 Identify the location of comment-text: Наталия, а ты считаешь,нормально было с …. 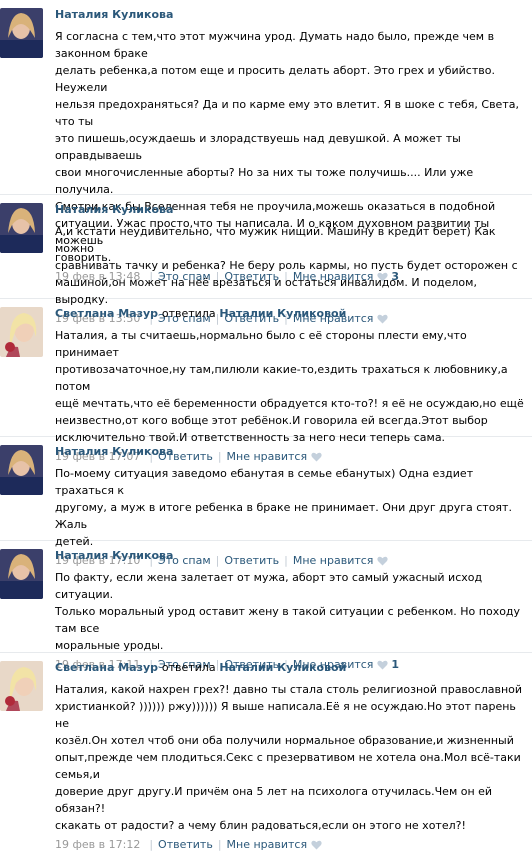
(289, 386).